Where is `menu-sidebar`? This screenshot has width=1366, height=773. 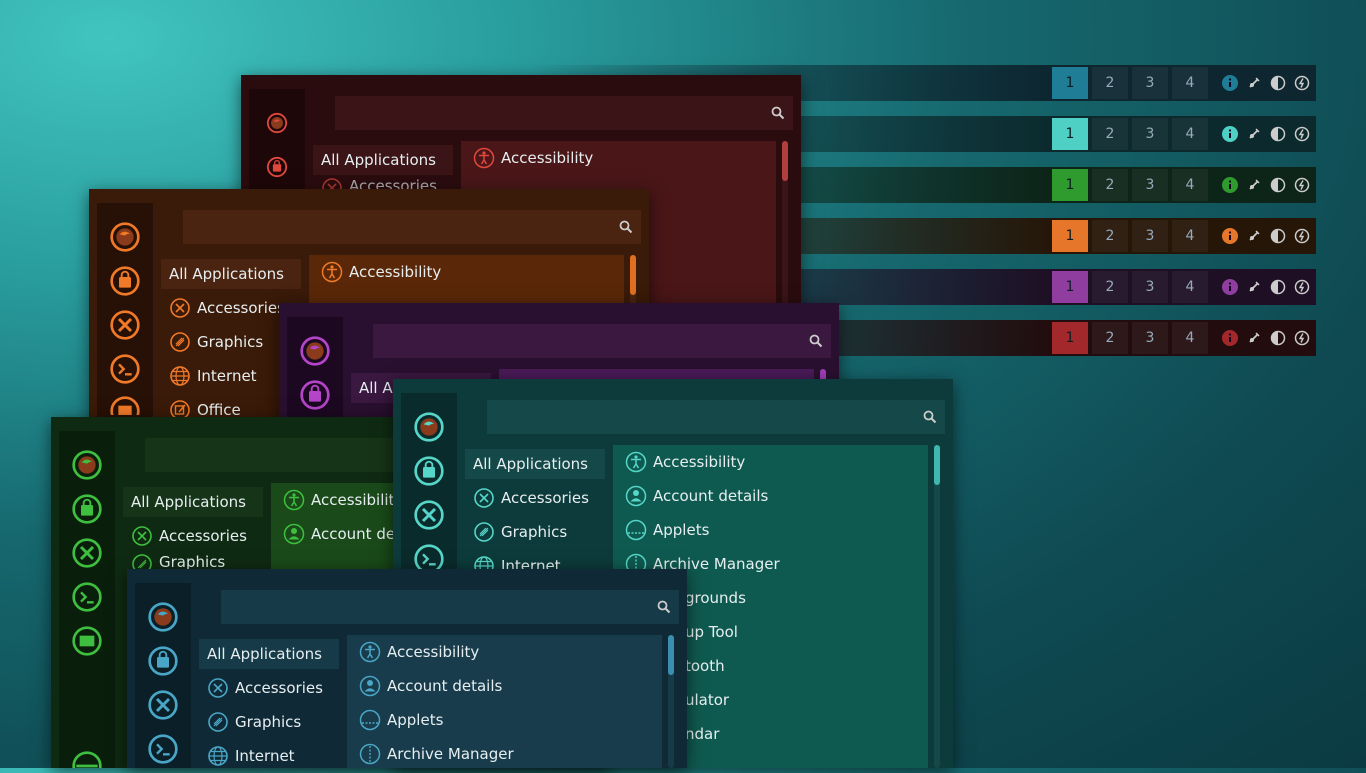
menu-sidebar is located at coordinates (87, 599).